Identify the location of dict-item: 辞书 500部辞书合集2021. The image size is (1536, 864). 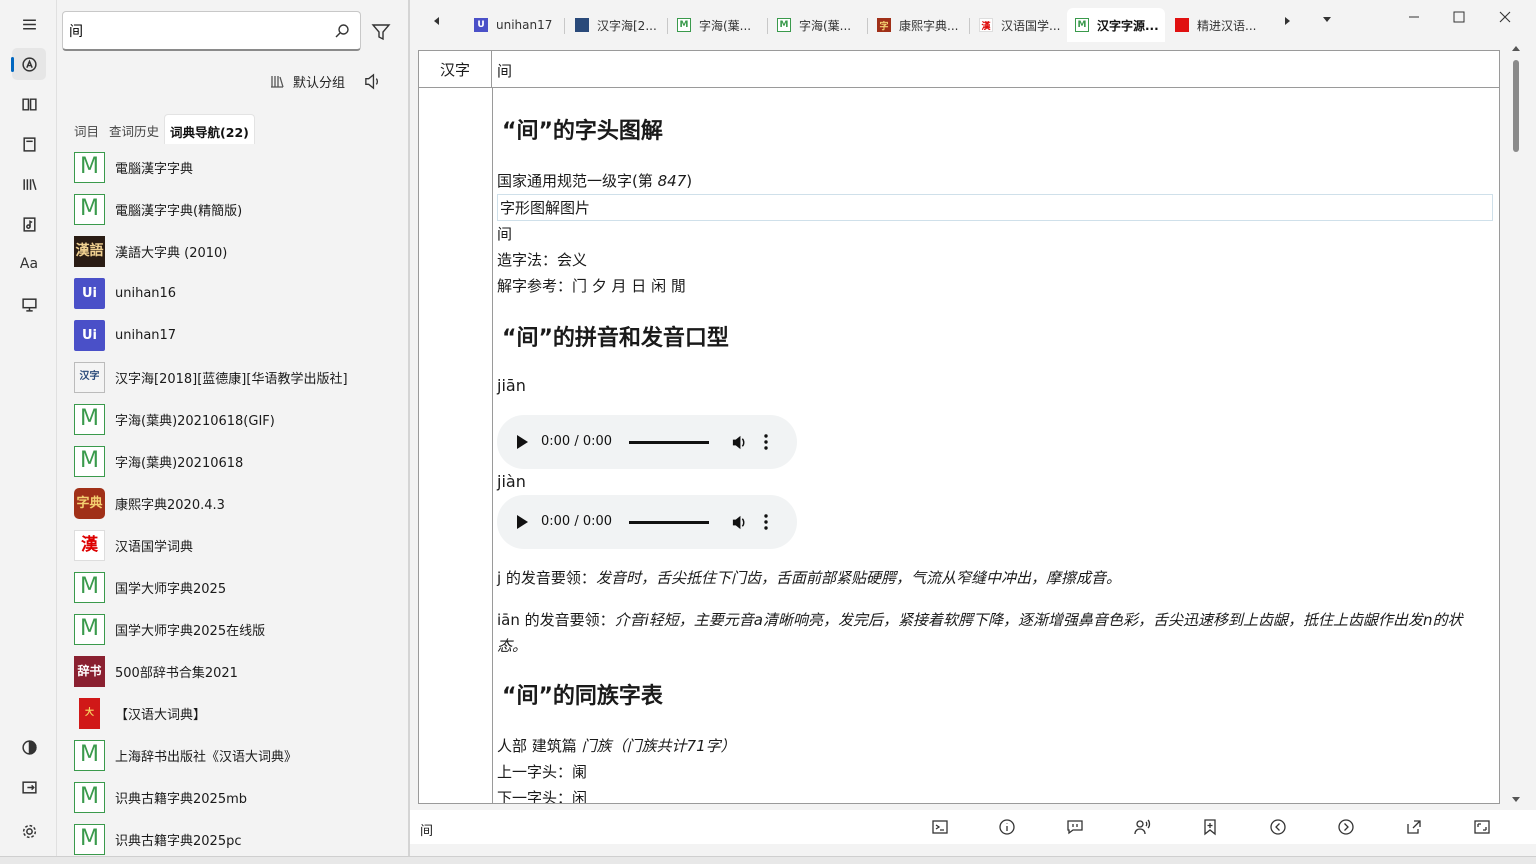
(232, 671).